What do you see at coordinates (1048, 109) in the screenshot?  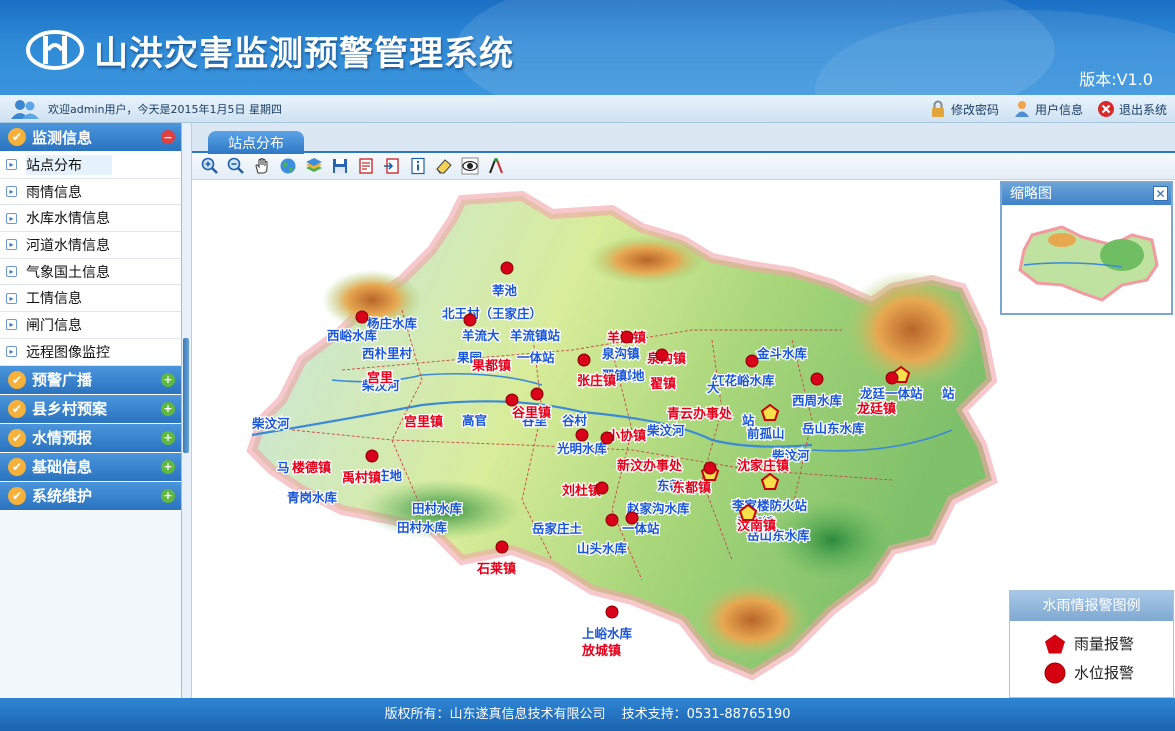 I see `user-info-button: 用户信息` at bounding box center [1048, 109].